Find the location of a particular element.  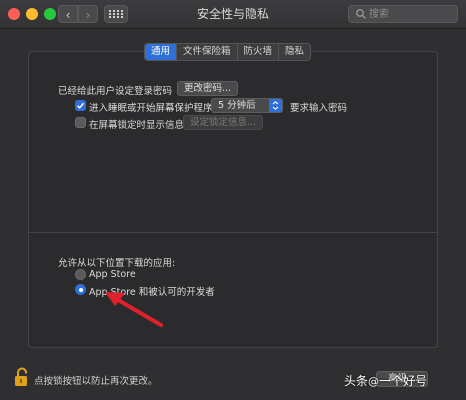

chevron-updown-icon is located at coordinates (275, 105).